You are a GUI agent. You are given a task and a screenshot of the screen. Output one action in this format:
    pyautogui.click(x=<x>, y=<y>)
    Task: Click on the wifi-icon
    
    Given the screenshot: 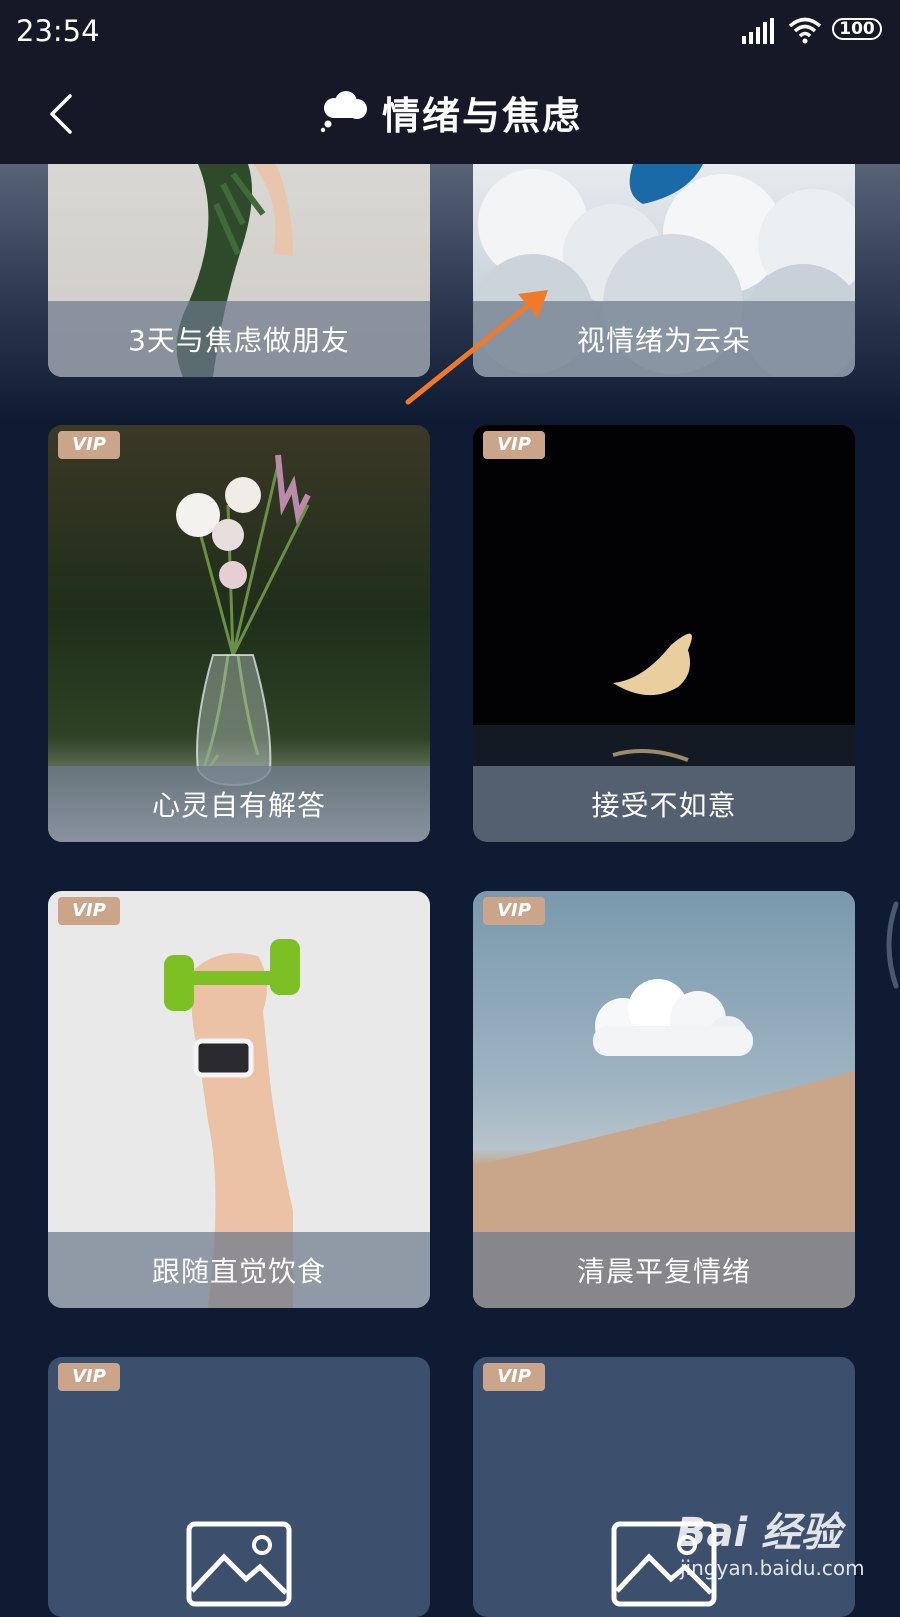 What is the action you would take?
    pyautogui.click(x=805, y=30)
    